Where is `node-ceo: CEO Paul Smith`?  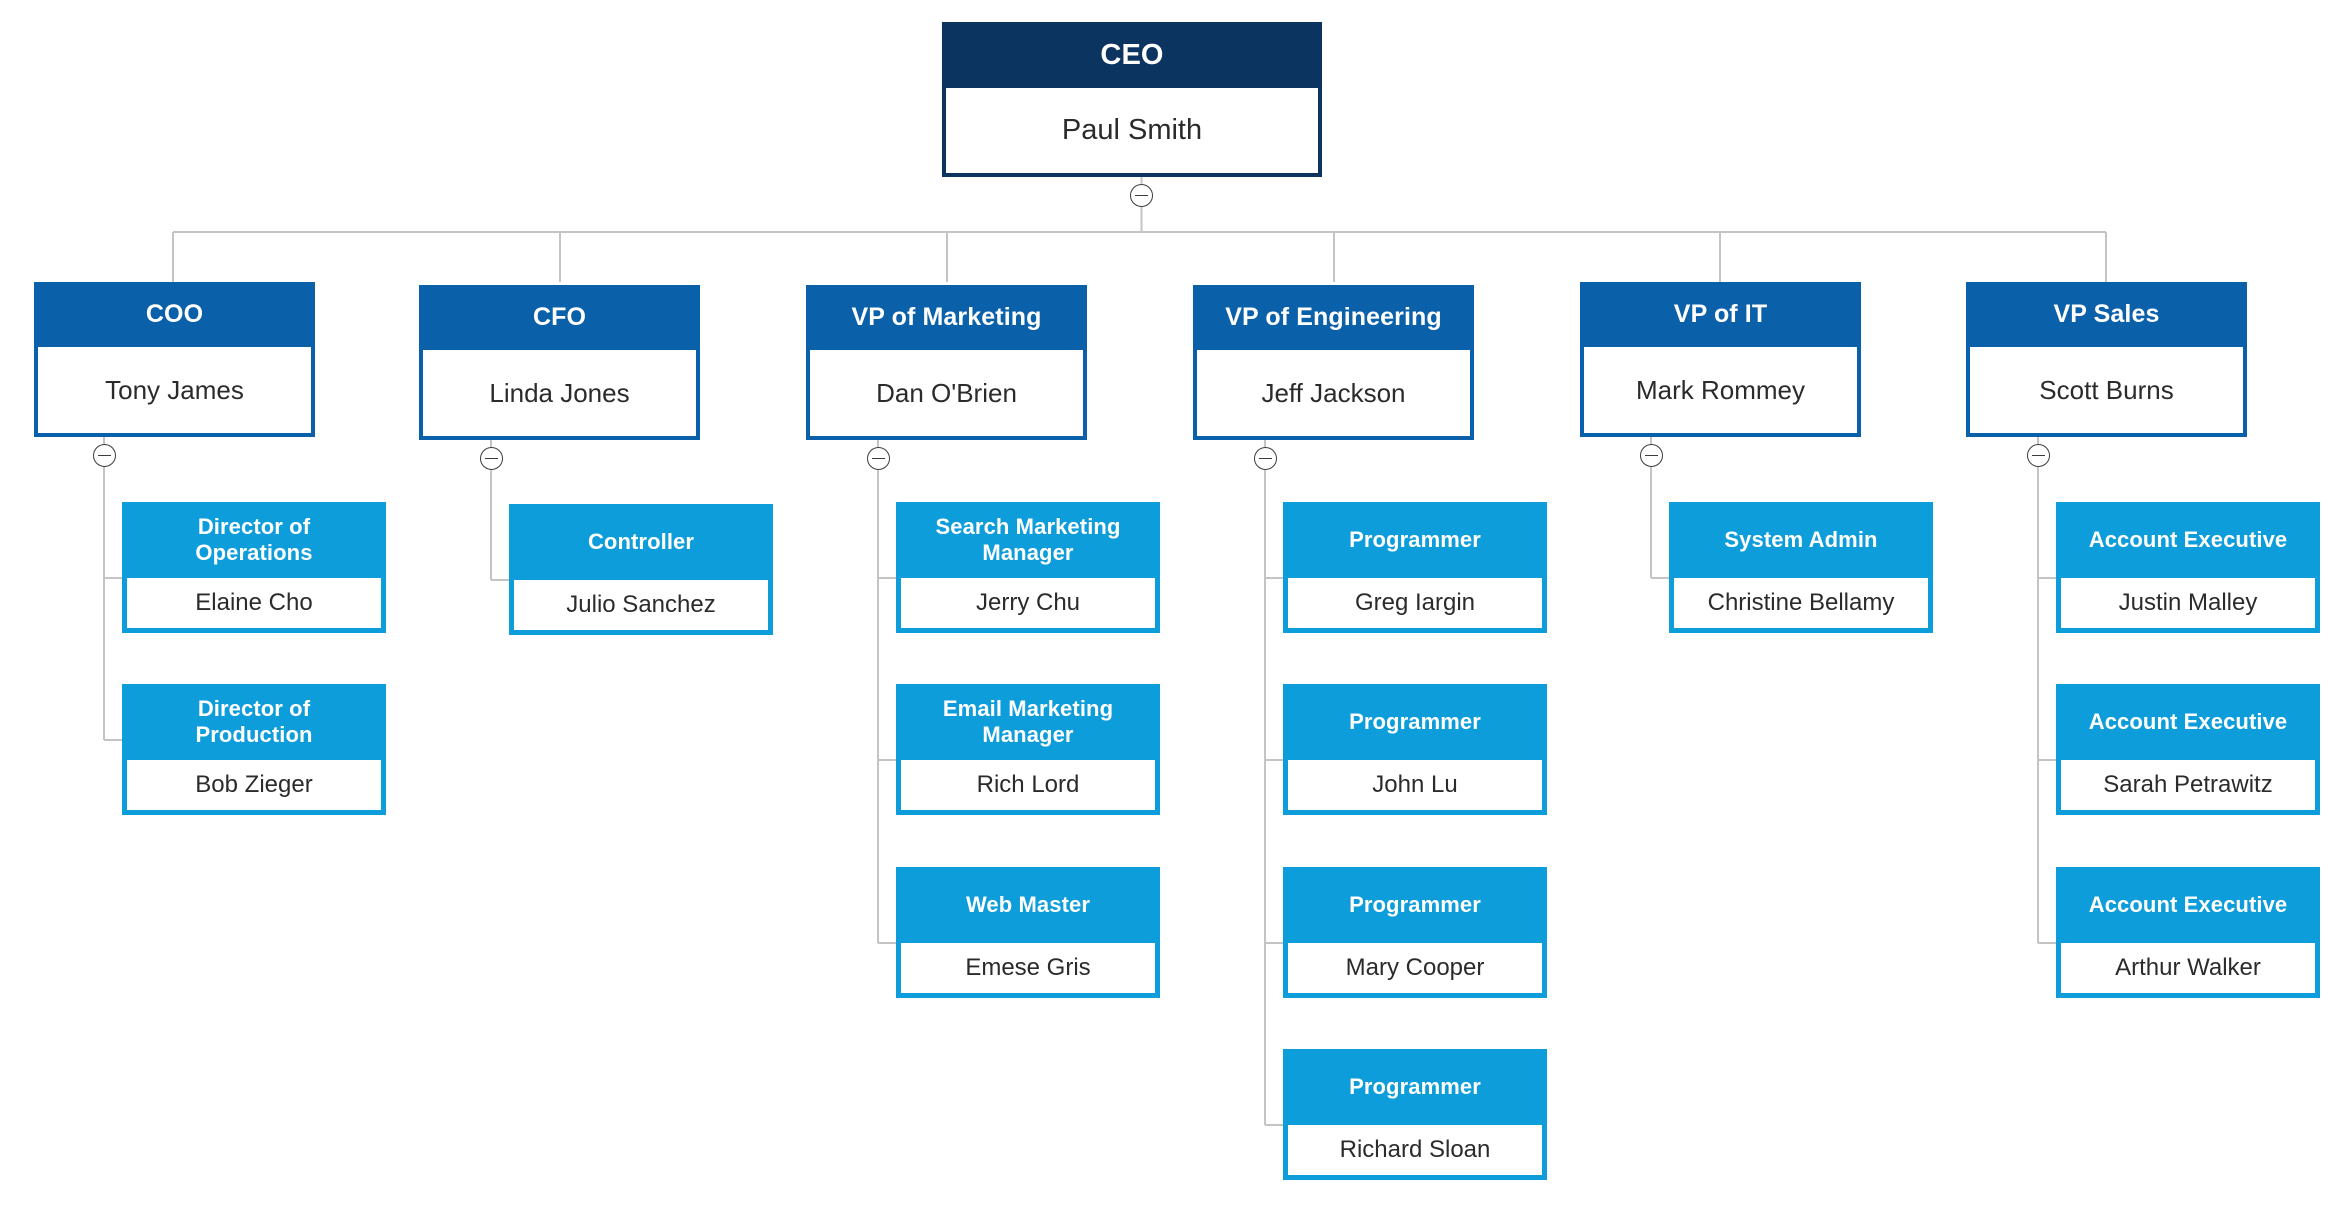 node-ceo: CEO Paul Smith is located at coordinates (1132, 99).